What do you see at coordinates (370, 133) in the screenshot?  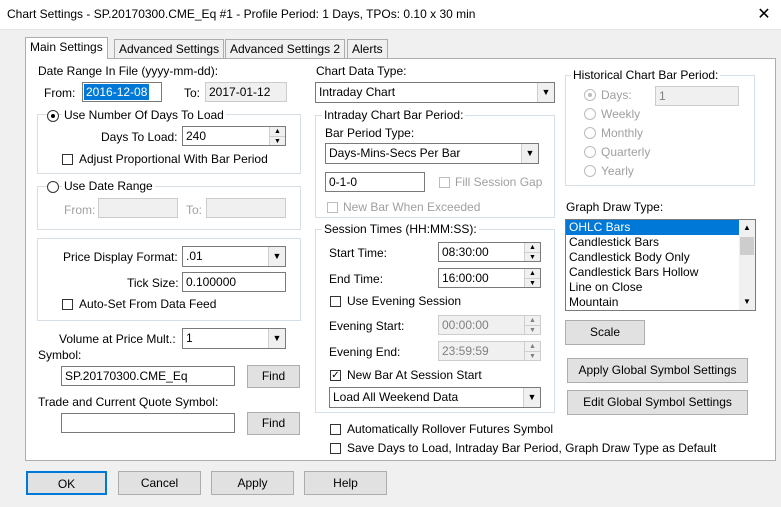 I see `bar-period-type-label: Bar Period Type:` at bounding box center [370, 133].